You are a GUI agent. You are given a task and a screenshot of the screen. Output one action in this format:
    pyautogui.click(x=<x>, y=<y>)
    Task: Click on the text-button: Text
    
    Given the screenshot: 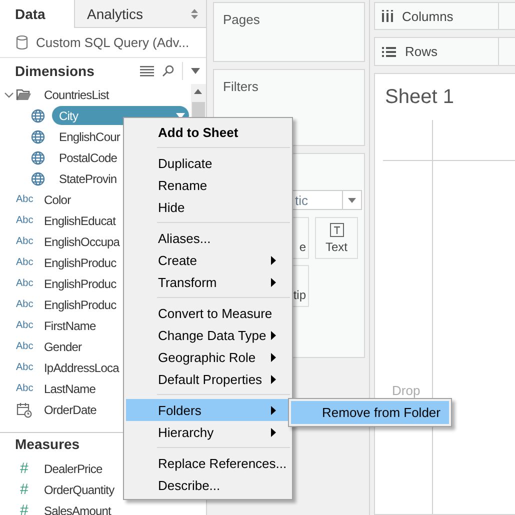 What is the action you would take?
    pyautogui.click(x=336, y=238)
    